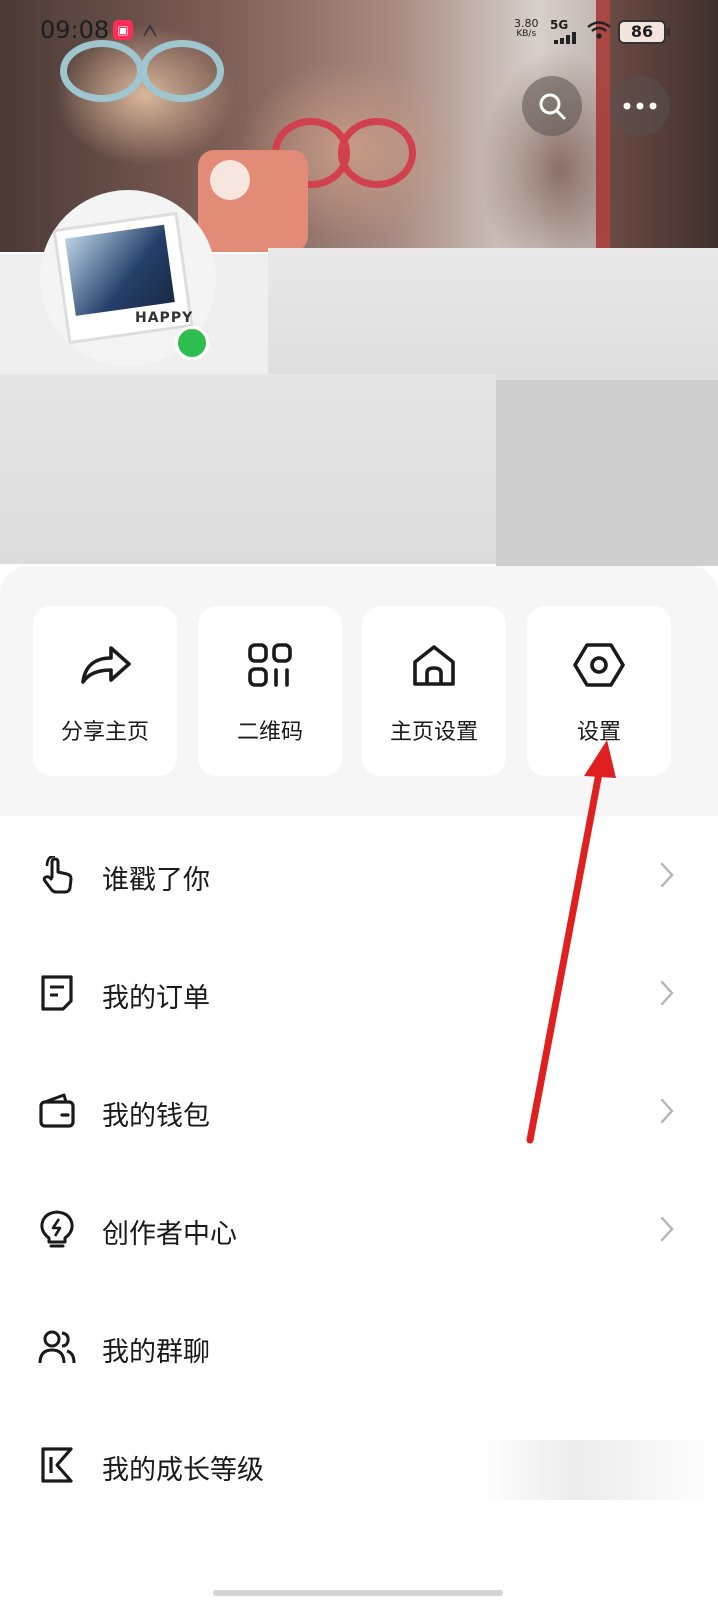 This screenshot has height=1600, width=718. Describe the element at coordinates (359, 691) in the screenshot. I see `quick-actions: 分享主页 二维码 主页设置 设置` at that location.